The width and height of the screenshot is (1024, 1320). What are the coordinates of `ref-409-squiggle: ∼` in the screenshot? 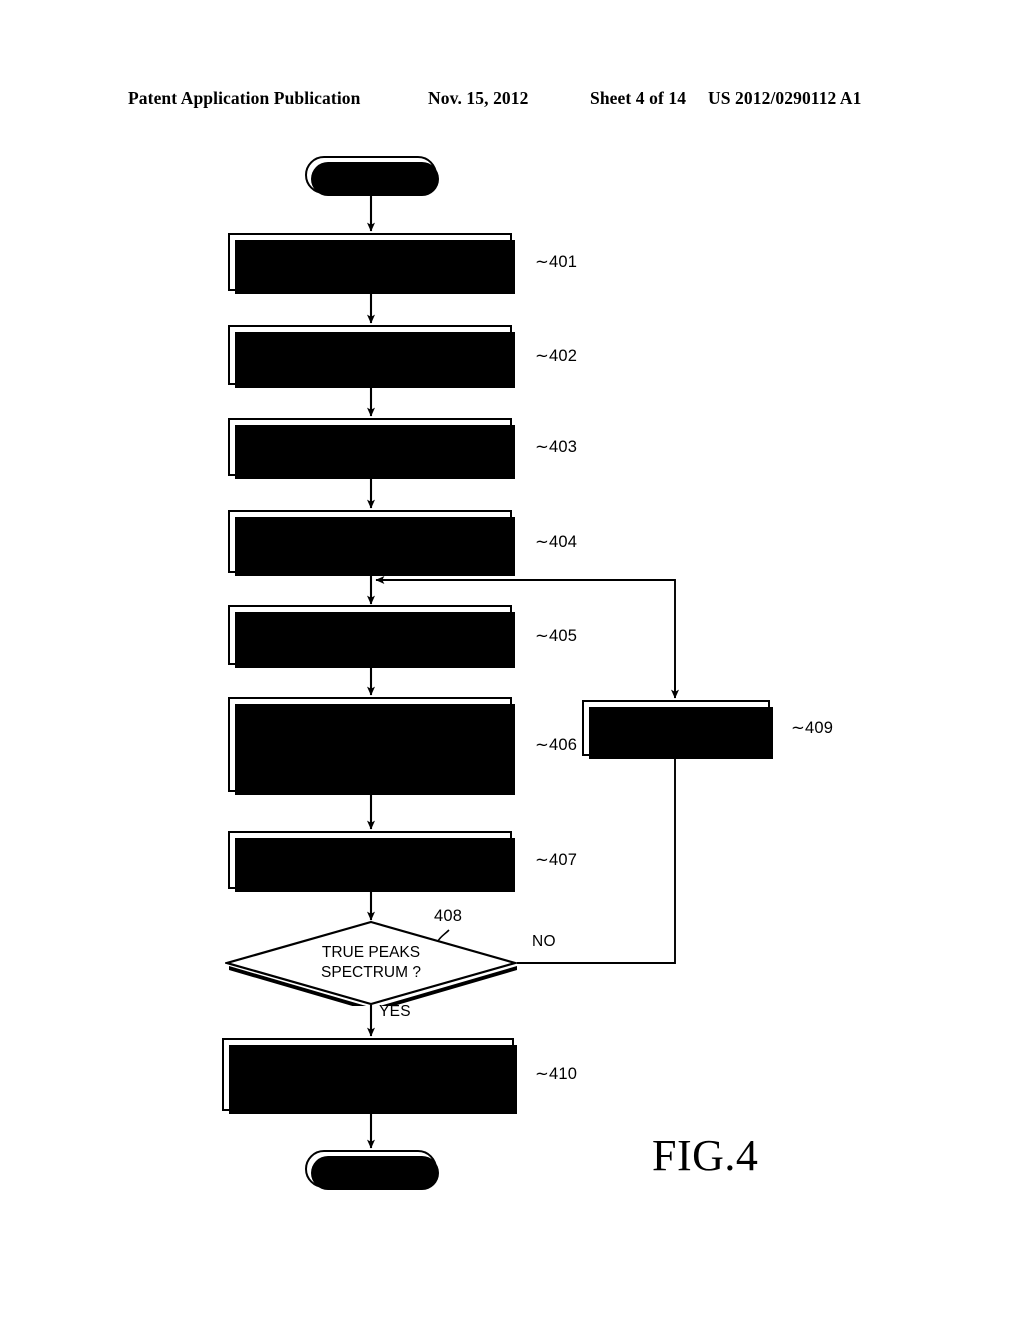 It's located at (798, 728).